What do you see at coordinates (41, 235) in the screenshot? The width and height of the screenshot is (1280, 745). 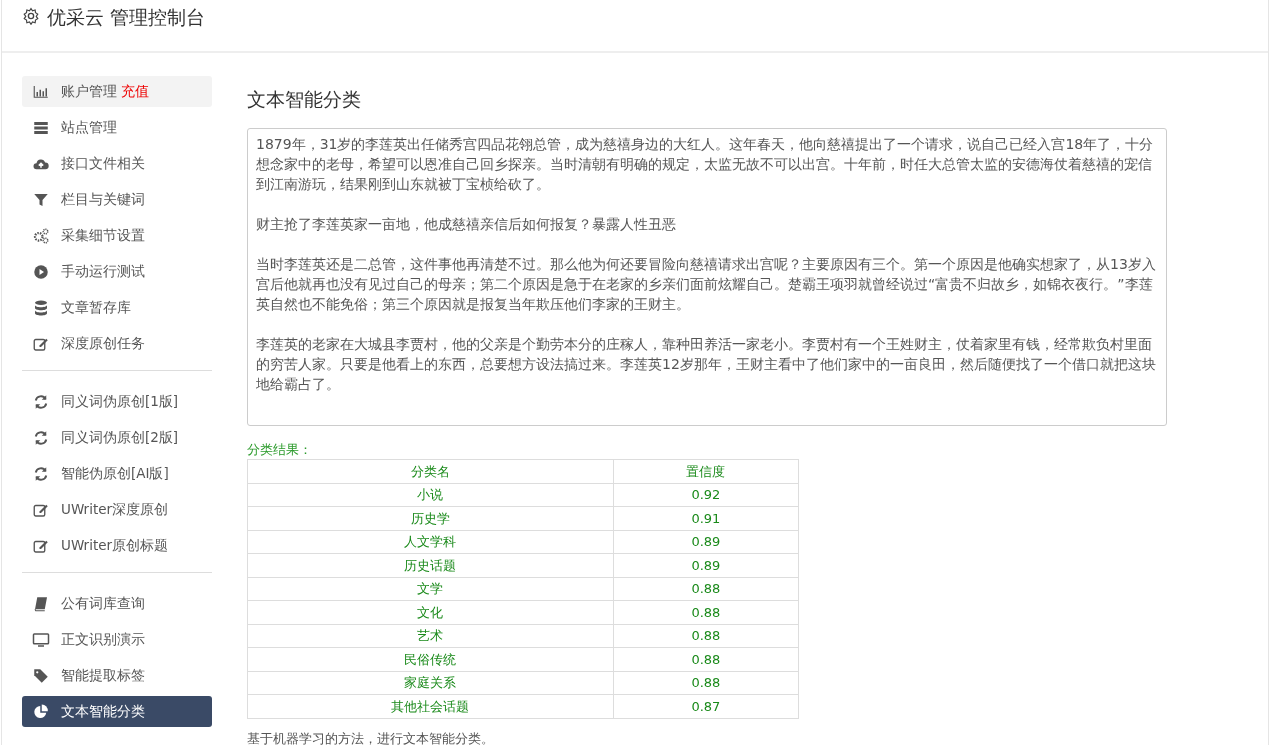 I see `gears-icon` at bounding box center [41, 235].